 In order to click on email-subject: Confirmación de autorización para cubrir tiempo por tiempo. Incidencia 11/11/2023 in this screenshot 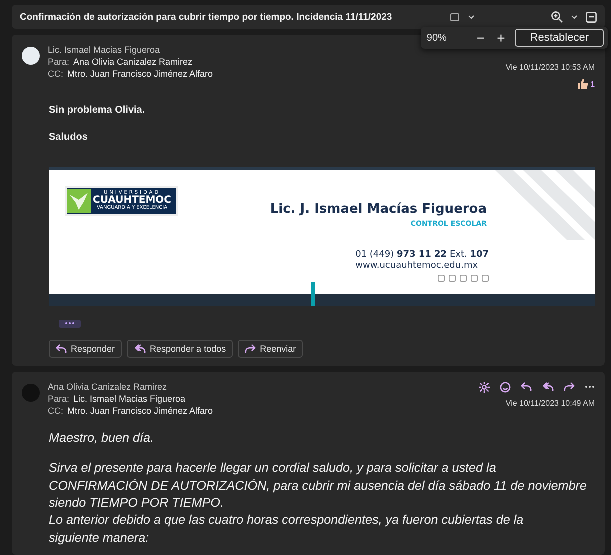, I will do `click(207, 17)`.